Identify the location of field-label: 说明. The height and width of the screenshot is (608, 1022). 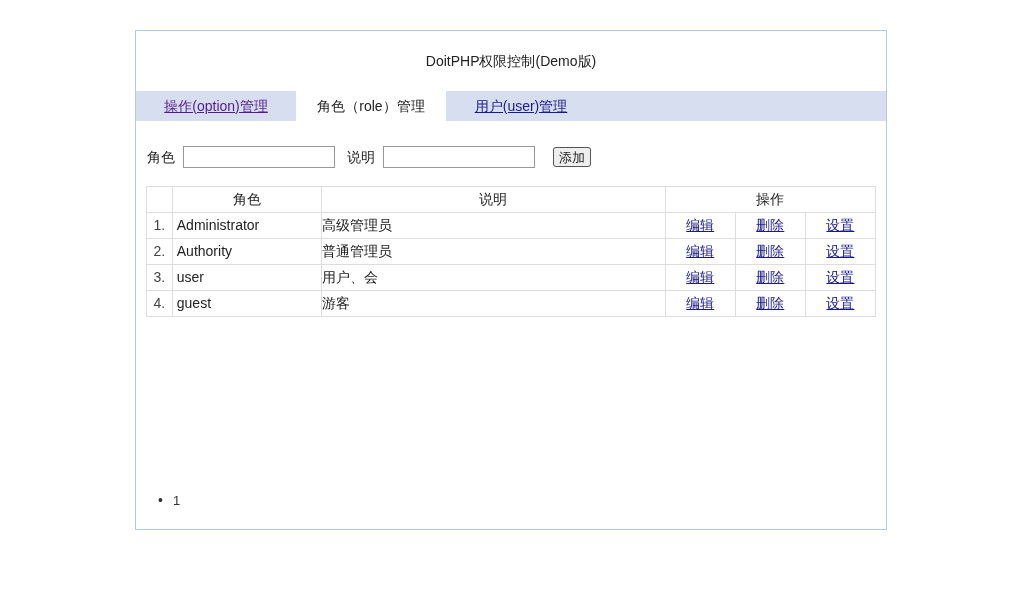
(361, 157).